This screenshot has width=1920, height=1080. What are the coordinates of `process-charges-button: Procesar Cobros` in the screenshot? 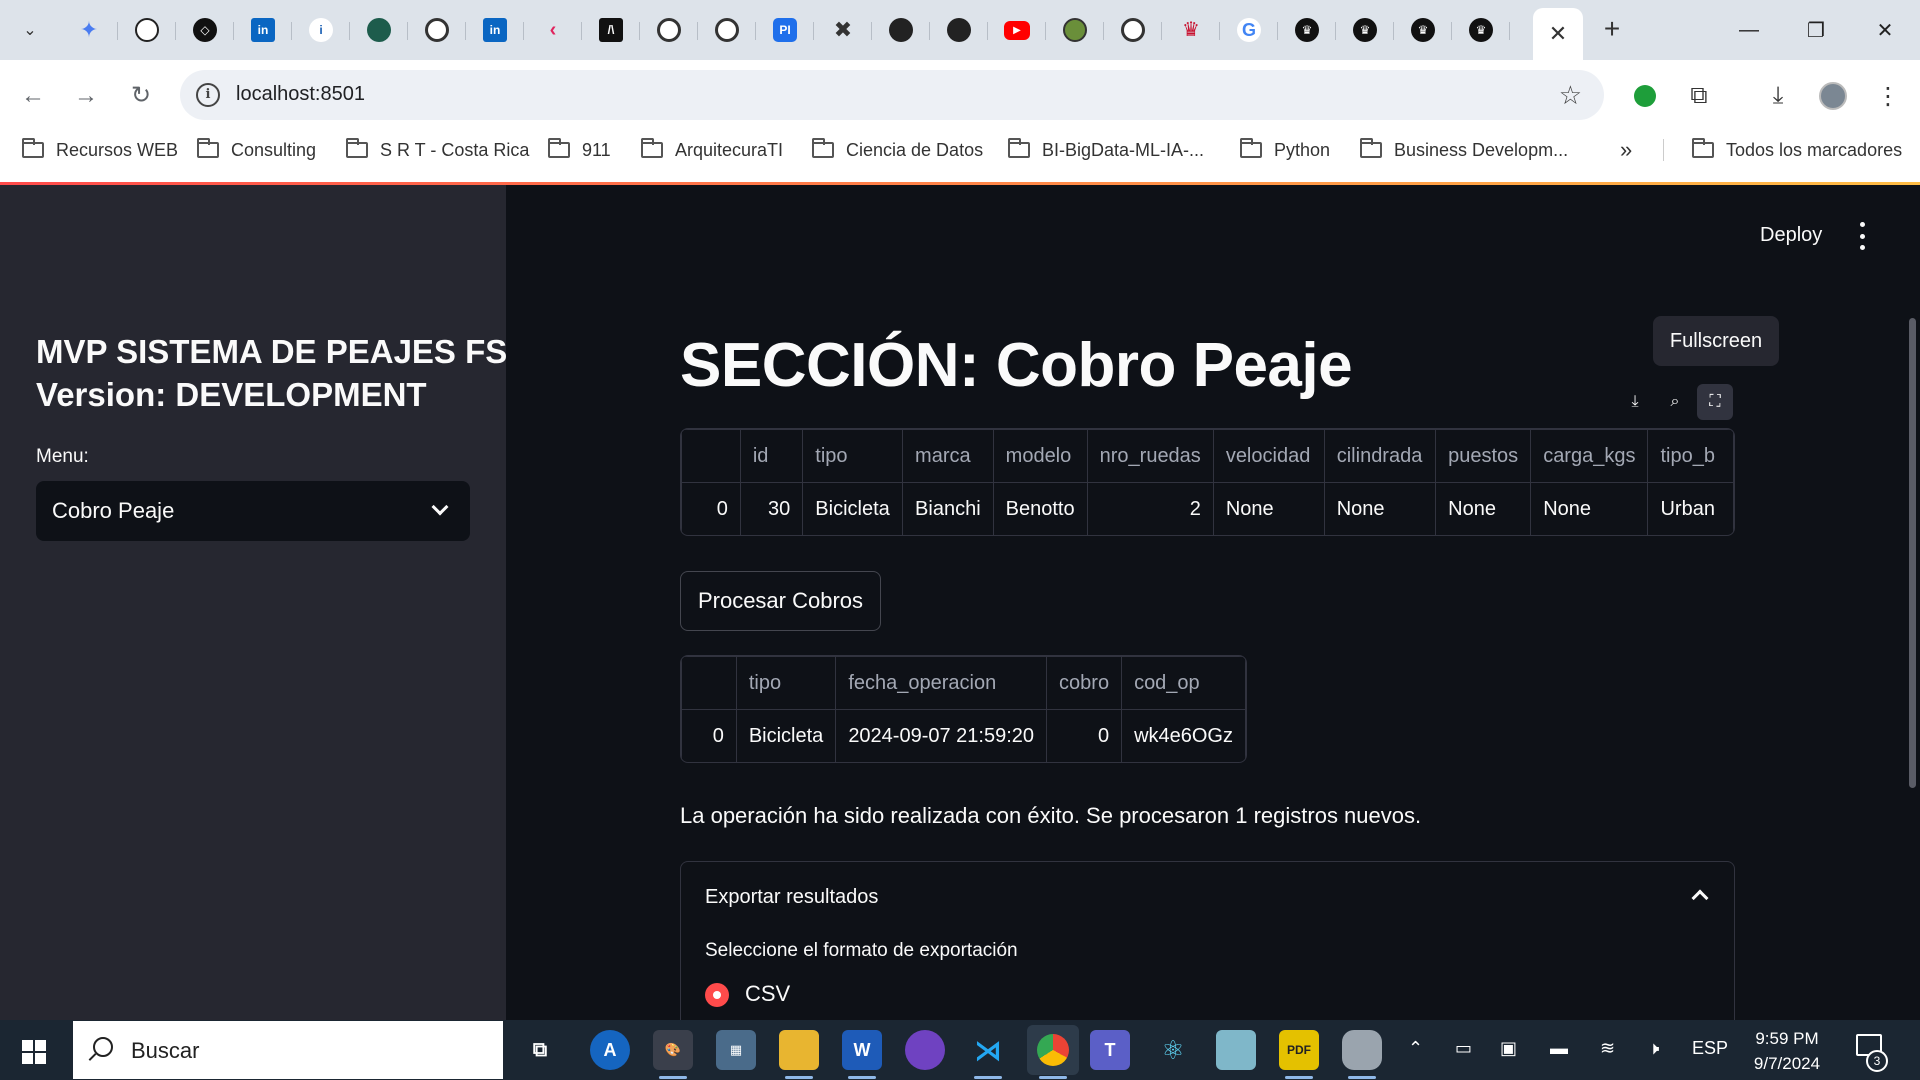 It's located at (780, 601).